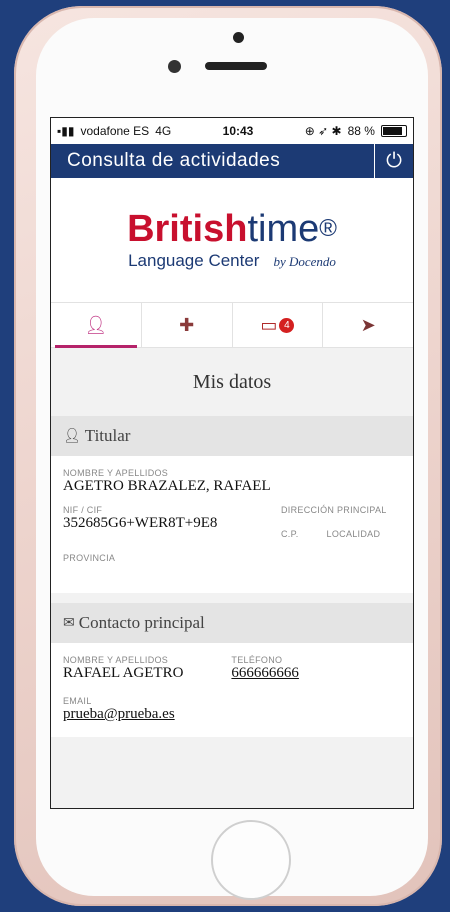 The height and width of the screenshot is (912, 450). What do you see at coordinates (232, 623) in the screenshot?
I see `contacto-header: ✉ Contacto principal` at bounding box center [232, 623].